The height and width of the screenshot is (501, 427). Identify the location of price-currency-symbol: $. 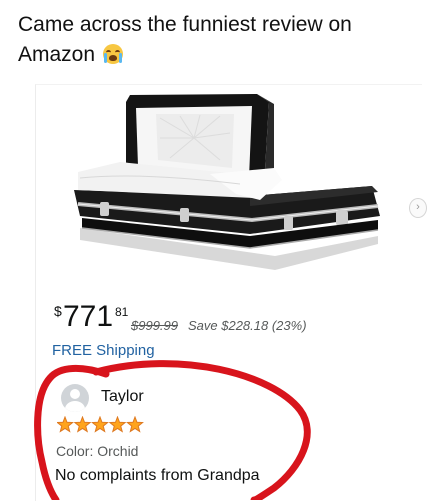
(58, 311).